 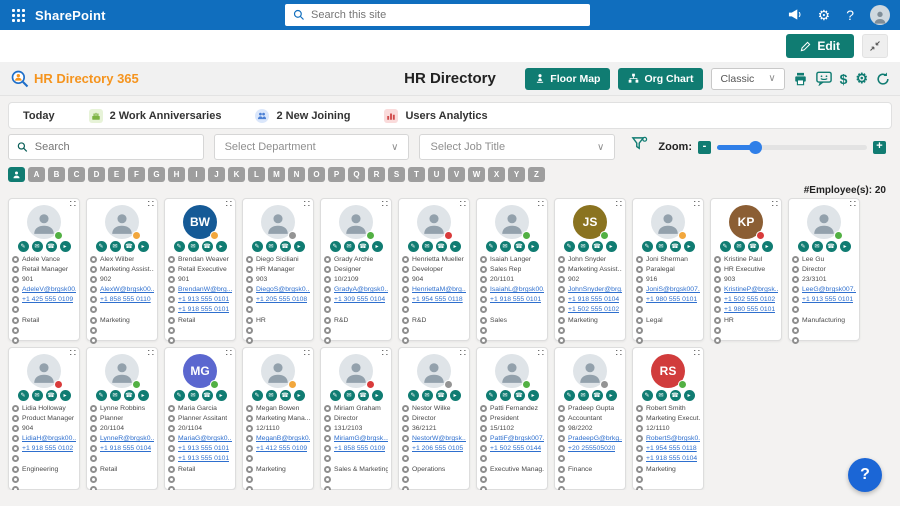 What do you see at coordinates (800, 79) in the screenshot?
I see `print-icon` at bounding box center [800, 79].